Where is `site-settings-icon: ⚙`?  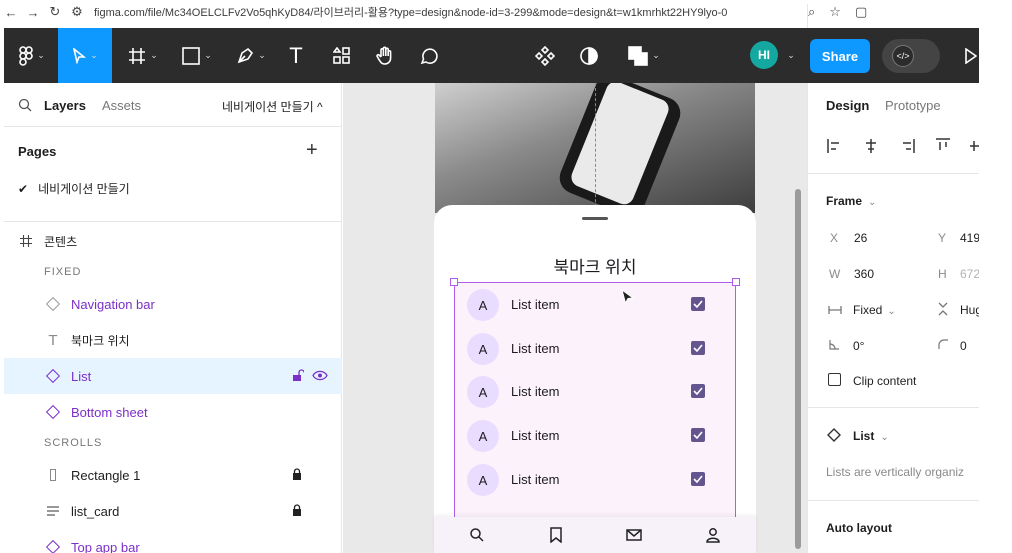
site-settings-icon: ⚙ is located at coordinates (77, 12).